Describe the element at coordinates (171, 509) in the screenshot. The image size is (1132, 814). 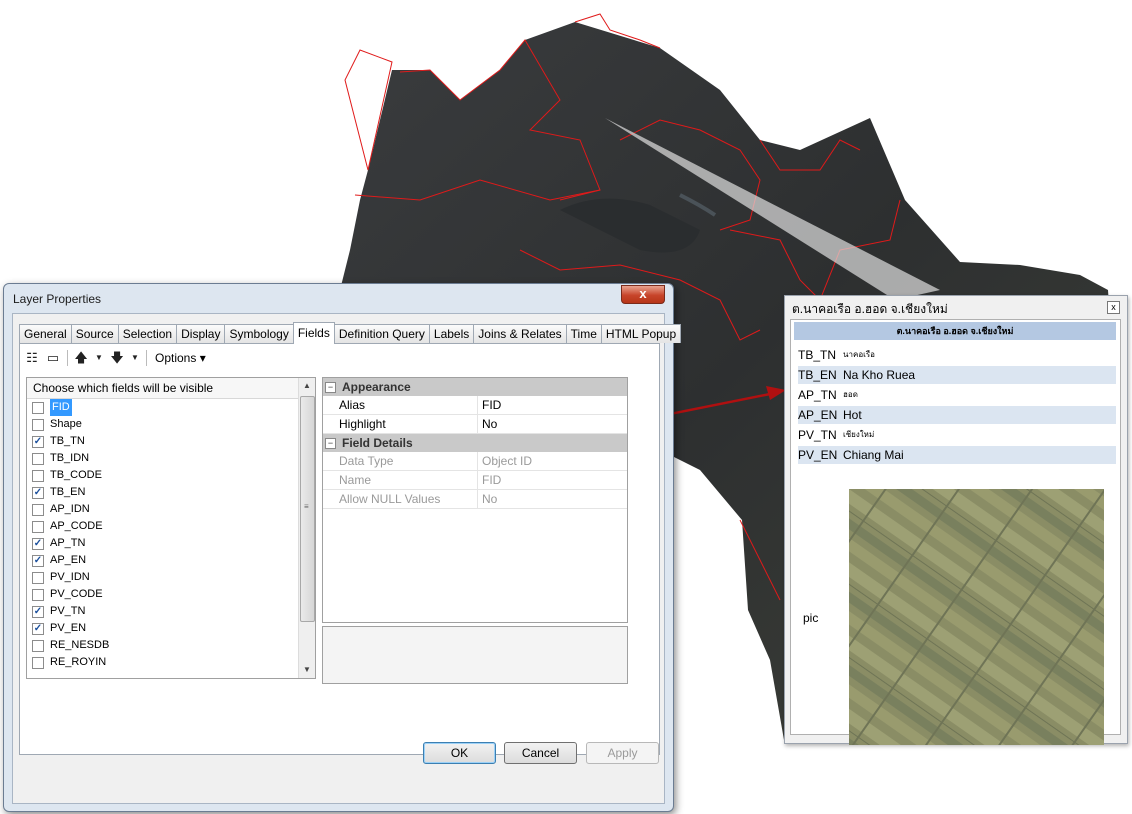
I see `field-list-item: AP_IDN` at that location.